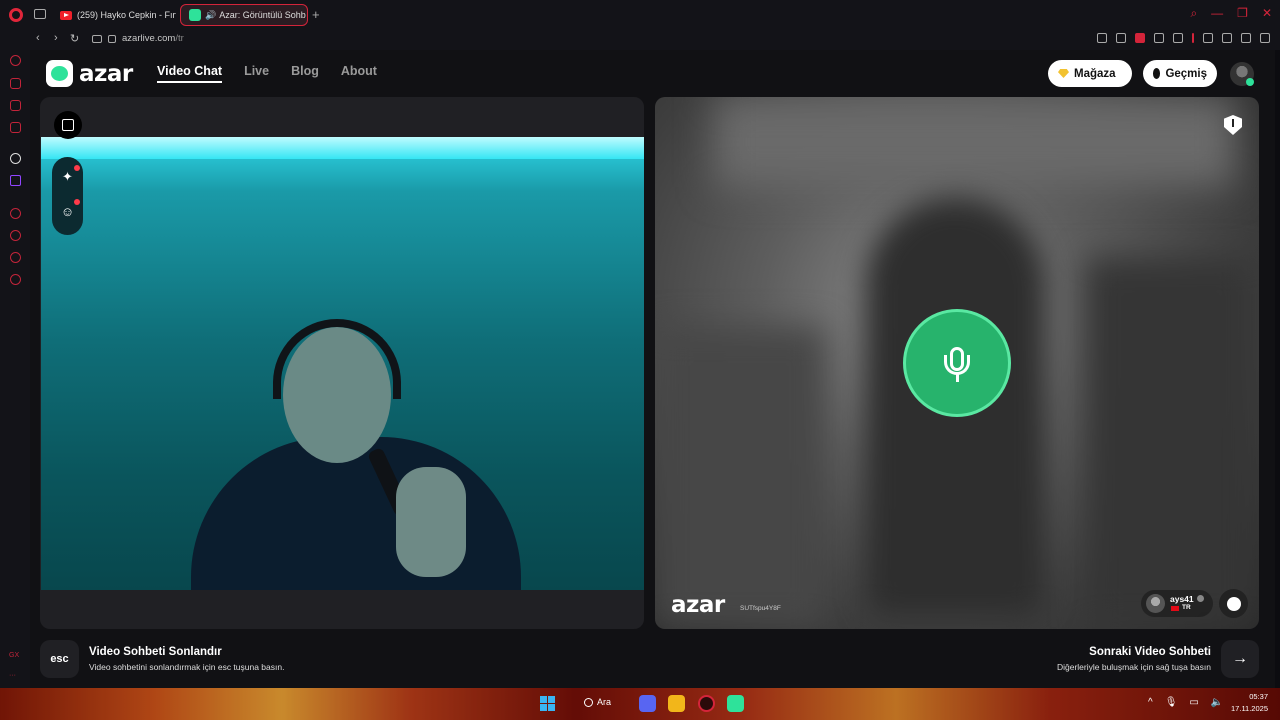 The image size is (1280, 720). I want to click on messenger-icon, so click(15, 105).